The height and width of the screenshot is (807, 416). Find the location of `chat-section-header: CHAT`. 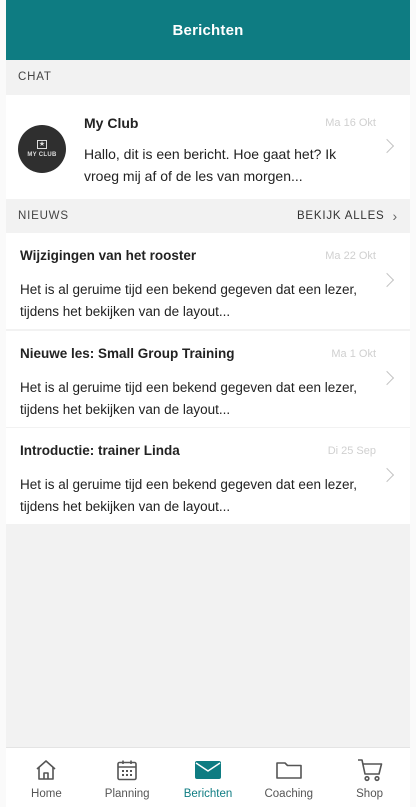

chat-section-header: CHAT is located at coordinates (208, 77).